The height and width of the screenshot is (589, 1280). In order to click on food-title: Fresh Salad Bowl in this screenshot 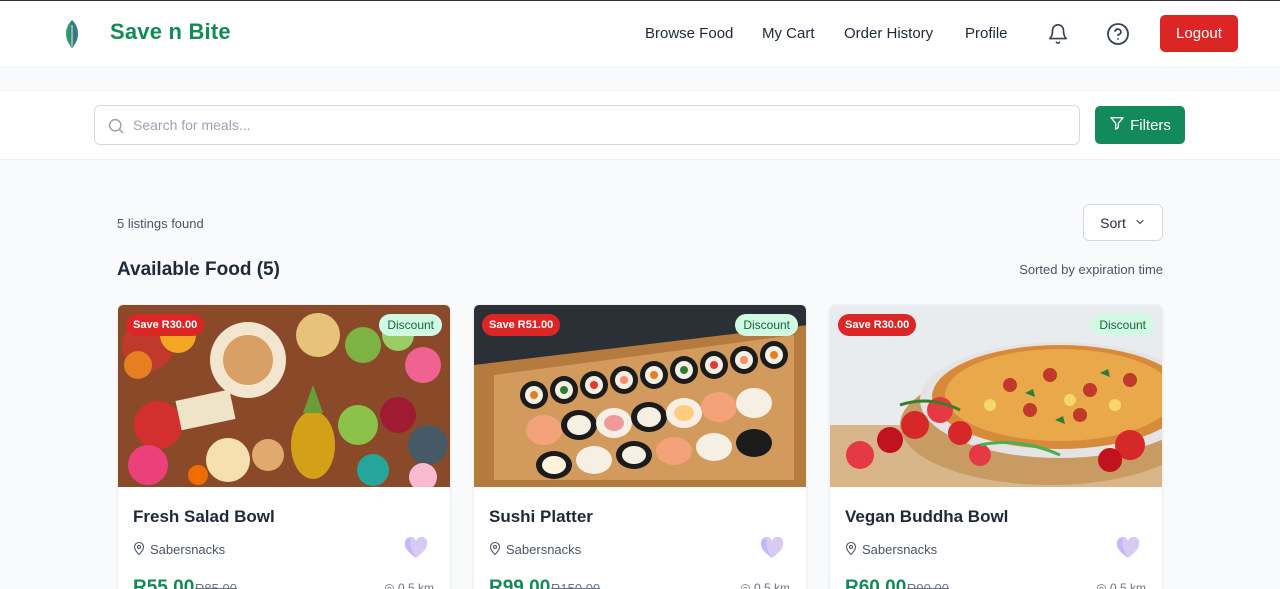, I will do `click(204, 517)`.